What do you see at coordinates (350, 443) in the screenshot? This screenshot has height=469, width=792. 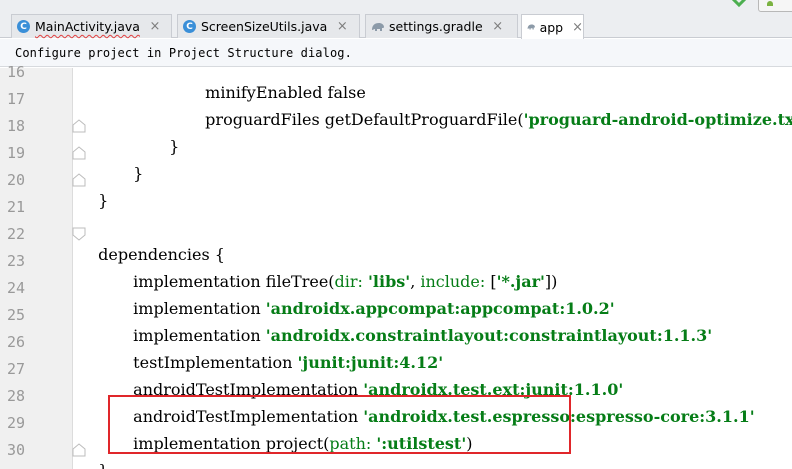 I see `parameter-name: path:` at bounding box center [350, 443].